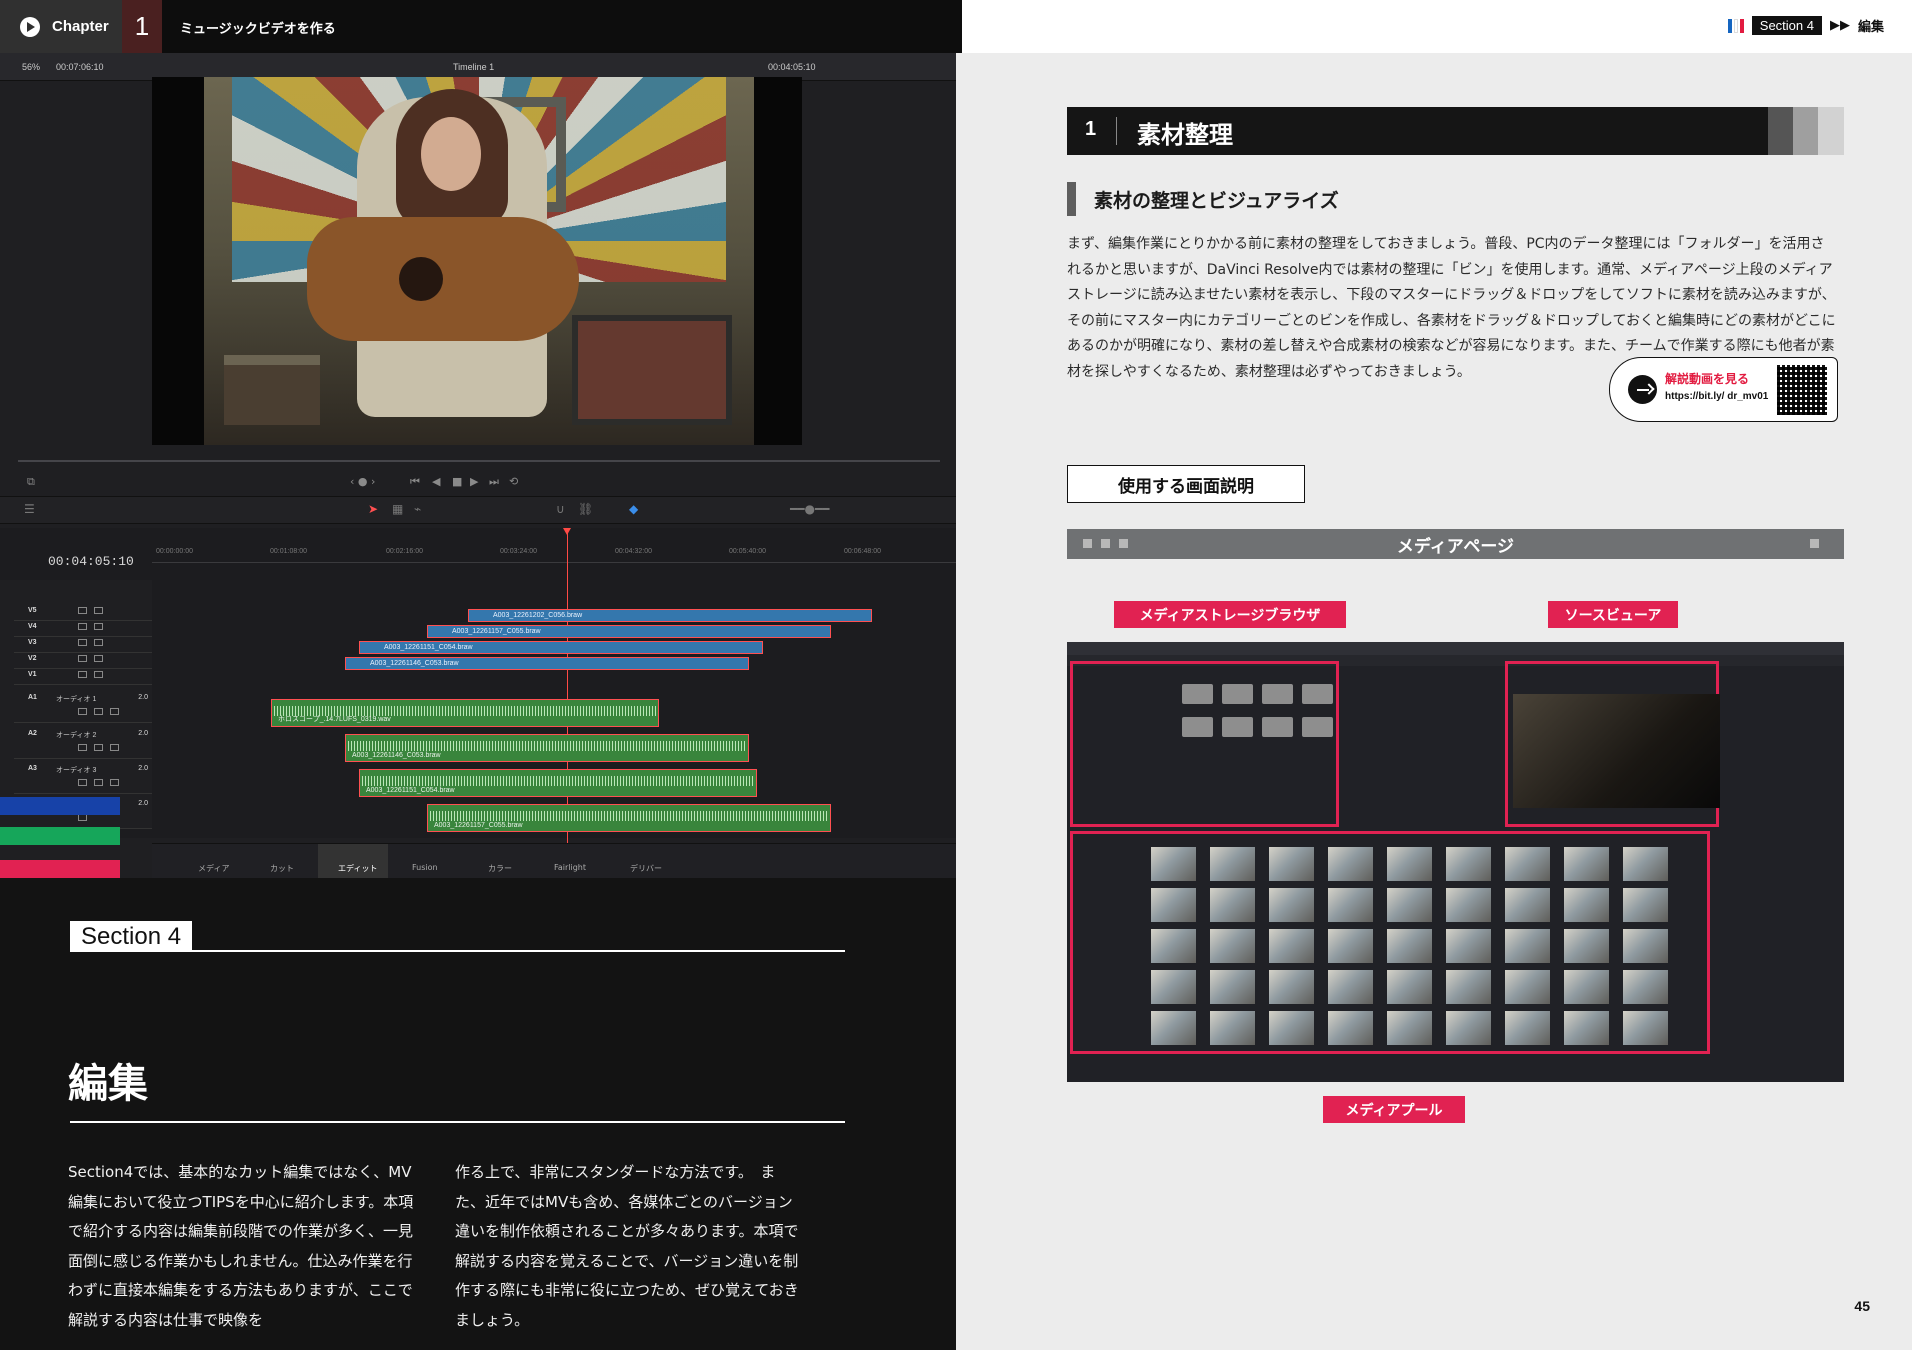  What do you see at coordinates (629, 631) in the screenshot?
I see `video-clip: A003_12261157_C055.braw` at bounding box center [629, 631].